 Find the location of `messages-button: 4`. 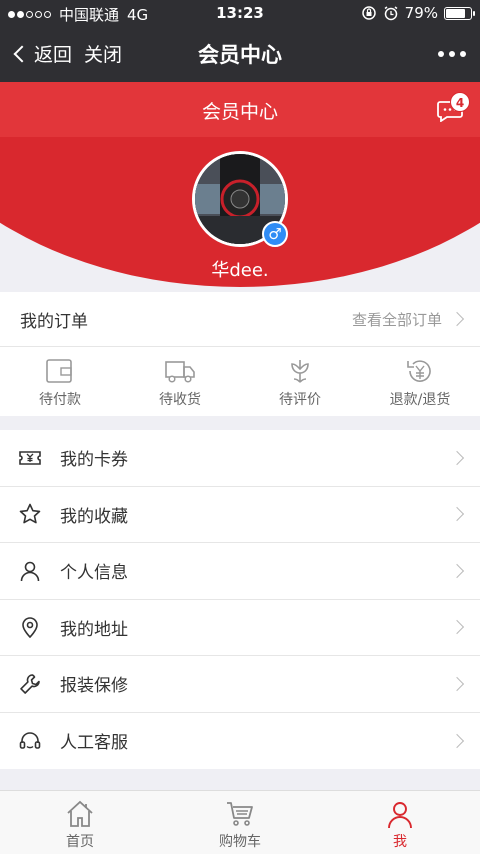

messages-button: 4 is located at coordinates (453, 107).